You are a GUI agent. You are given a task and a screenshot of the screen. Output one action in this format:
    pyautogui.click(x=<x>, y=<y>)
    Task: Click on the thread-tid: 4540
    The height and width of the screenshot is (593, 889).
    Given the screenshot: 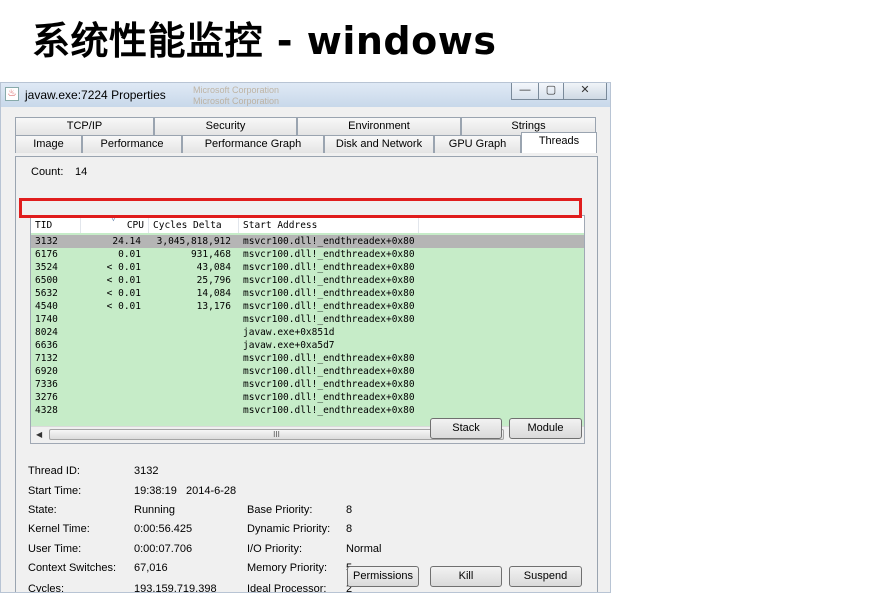 What is the action you would take?
    pyautogui.click(x=46, y=306)
    